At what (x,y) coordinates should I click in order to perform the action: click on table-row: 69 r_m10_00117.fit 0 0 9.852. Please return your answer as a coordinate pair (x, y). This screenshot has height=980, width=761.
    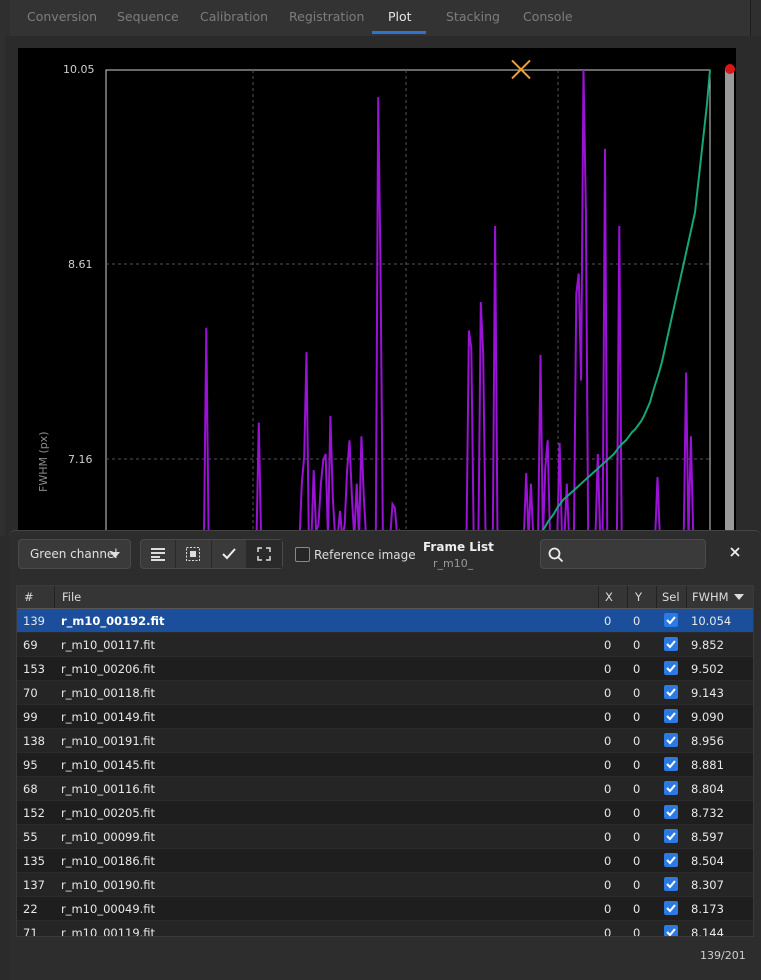
    Looking at the image, I should click on (385, 645).